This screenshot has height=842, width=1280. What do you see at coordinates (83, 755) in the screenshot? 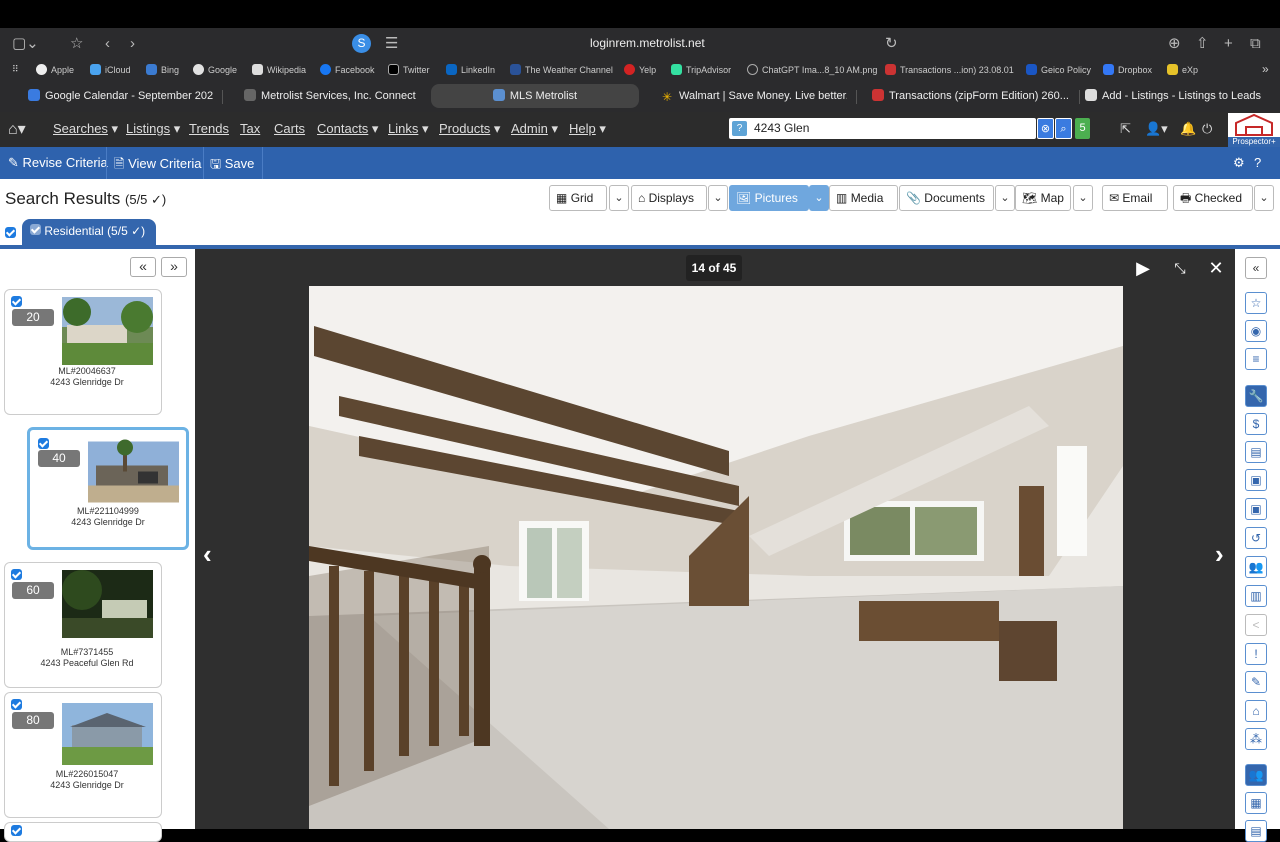
I see `list-item: 80 ML#226015047 4243 Glenridge Dr` at bounding box center [83, 755].